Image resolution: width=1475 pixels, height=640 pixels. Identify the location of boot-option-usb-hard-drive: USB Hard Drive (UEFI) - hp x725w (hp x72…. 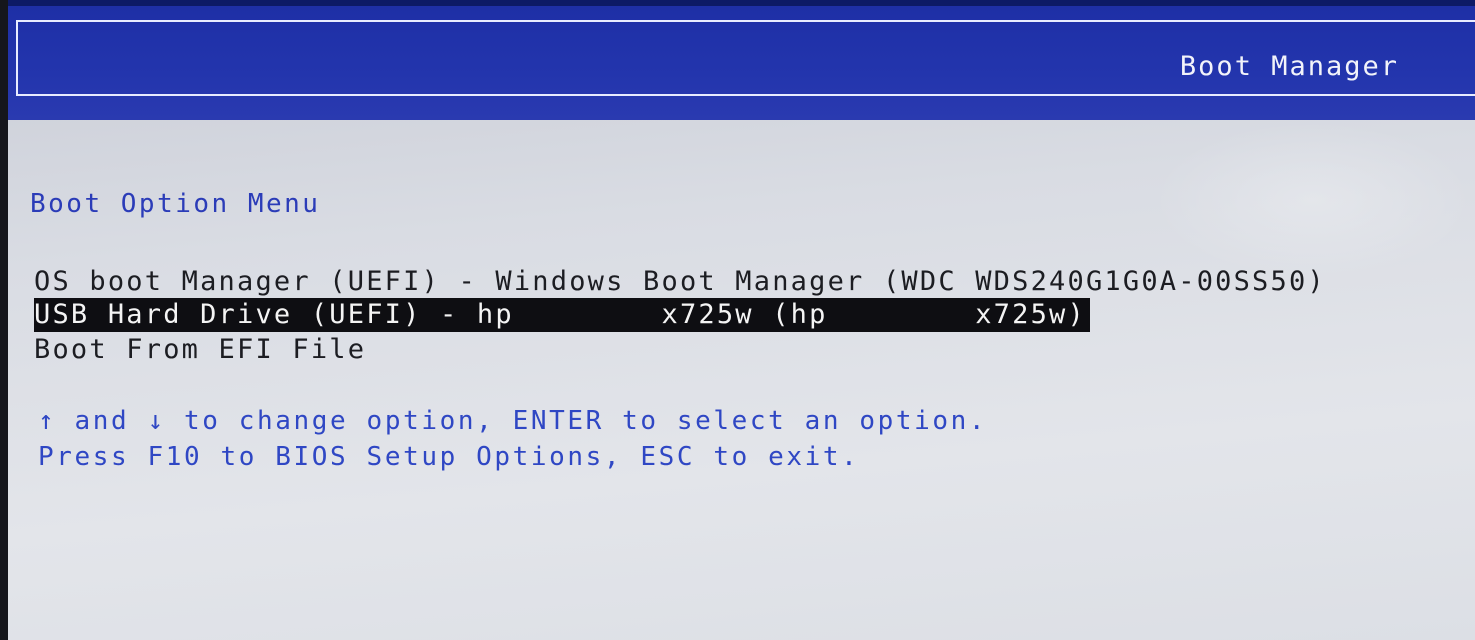
(562, 315).